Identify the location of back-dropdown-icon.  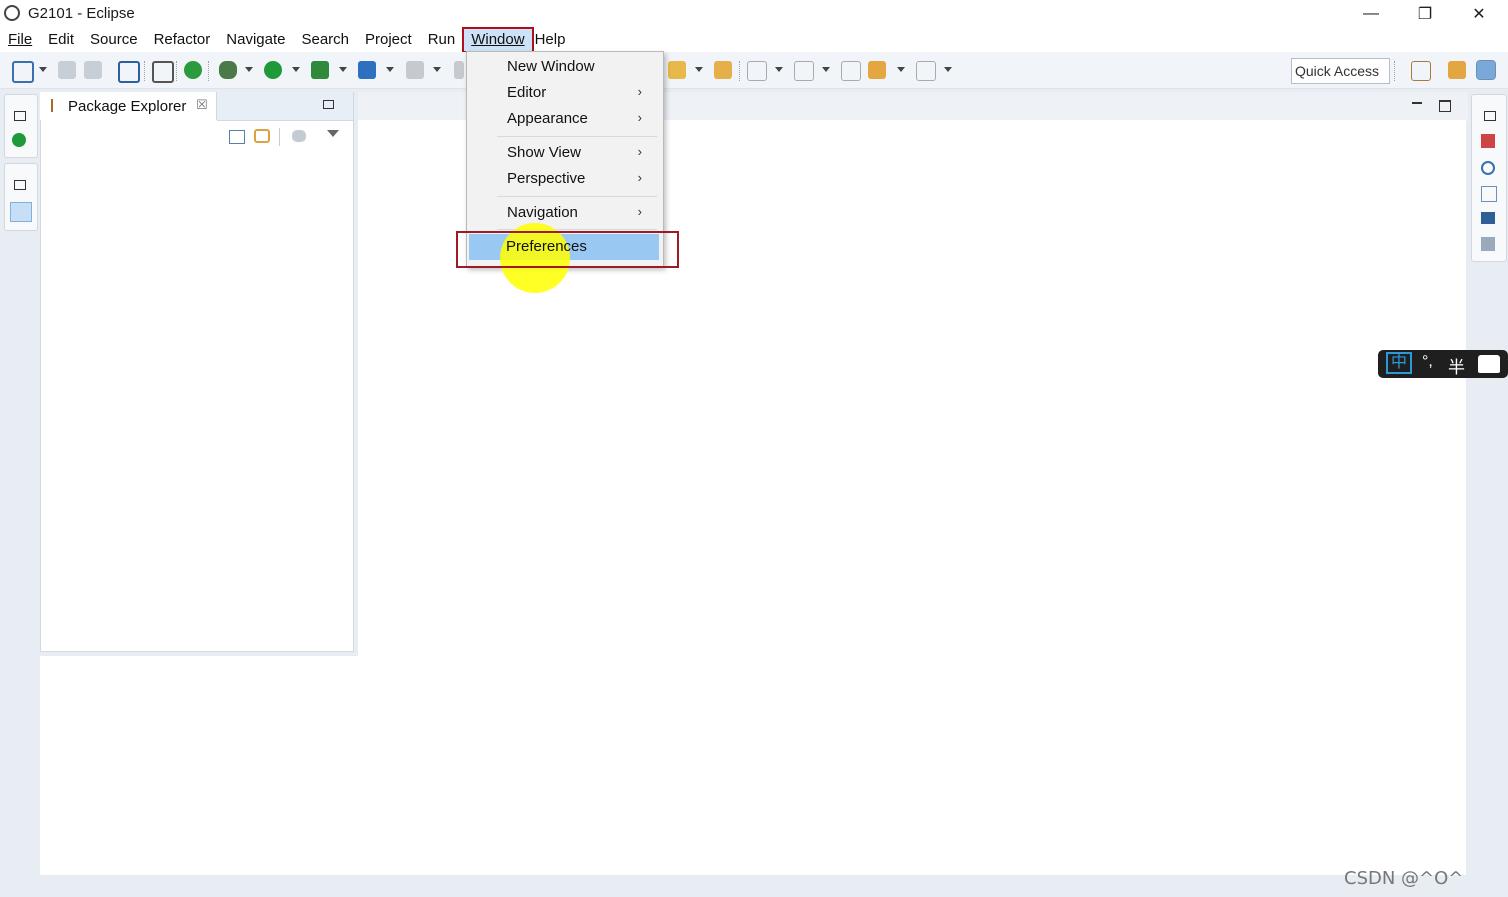
(901, 69).